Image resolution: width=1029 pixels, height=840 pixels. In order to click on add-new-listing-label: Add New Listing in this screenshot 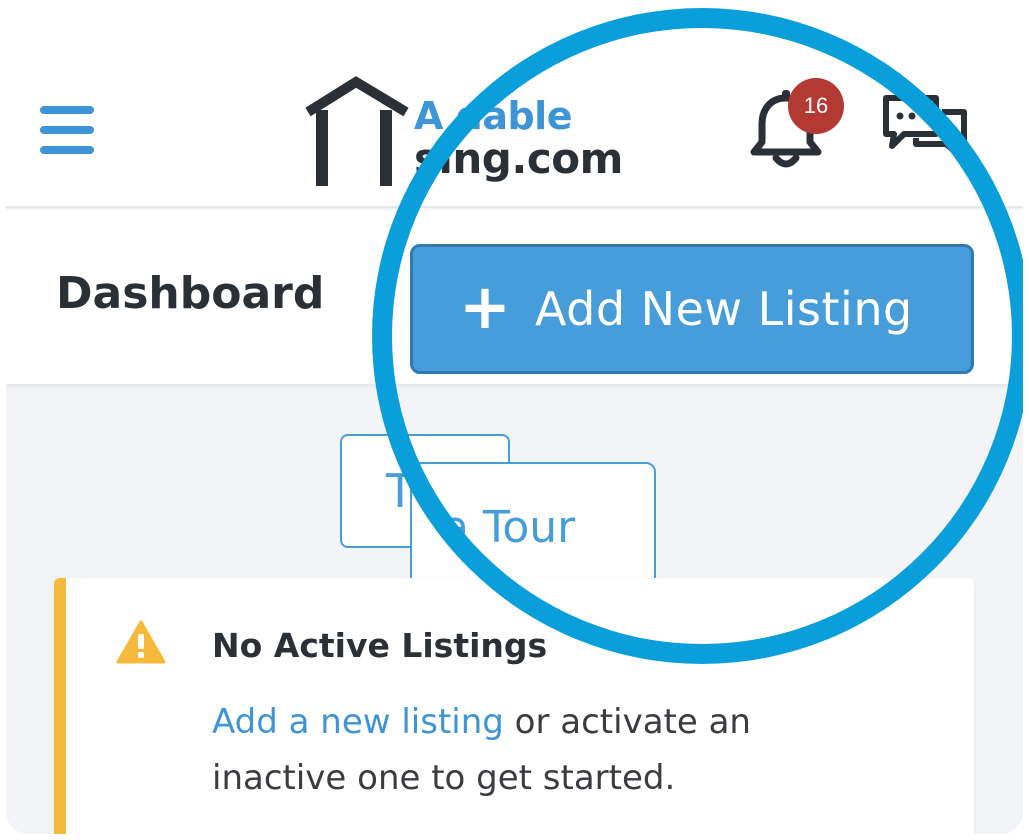, I will do `click(724, 309)`.